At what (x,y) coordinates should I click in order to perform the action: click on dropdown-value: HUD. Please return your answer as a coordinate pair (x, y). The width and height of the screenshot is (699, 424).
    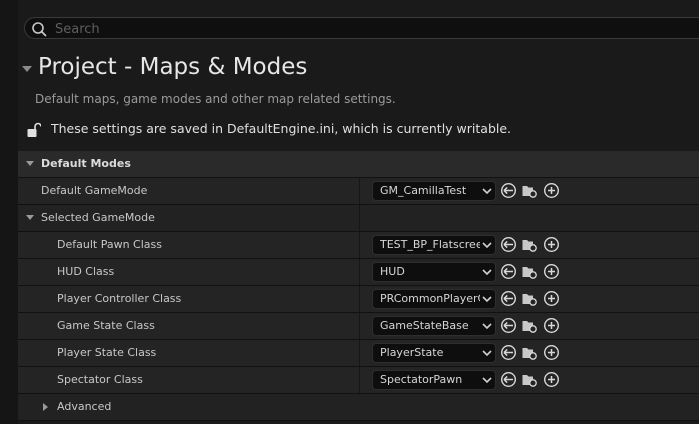
    Looking at the image, I should click on (392, 271).